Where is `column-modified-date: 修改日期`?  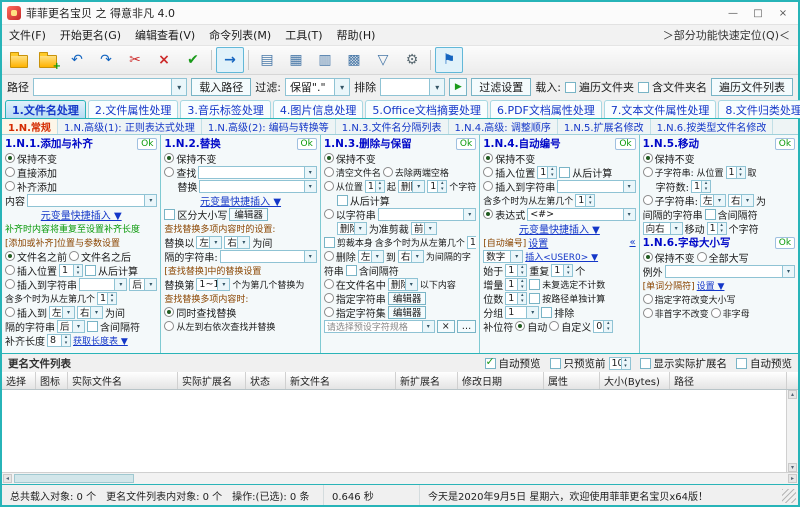
column-modified-date: 修改日期 is located at coordinates (501, 380).